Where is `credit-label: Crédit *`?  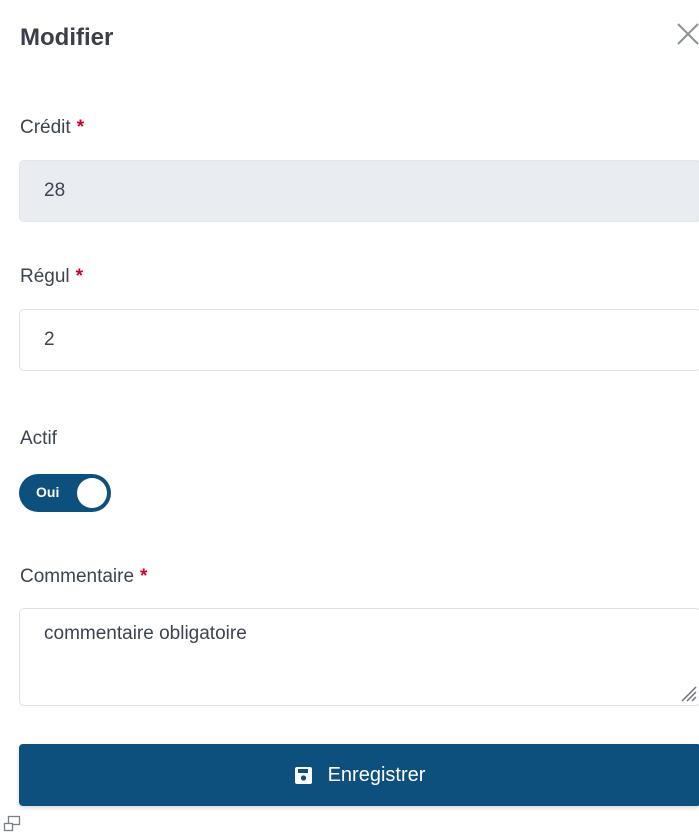 credit-label: Crédit * is located at coordinates (52, 128).